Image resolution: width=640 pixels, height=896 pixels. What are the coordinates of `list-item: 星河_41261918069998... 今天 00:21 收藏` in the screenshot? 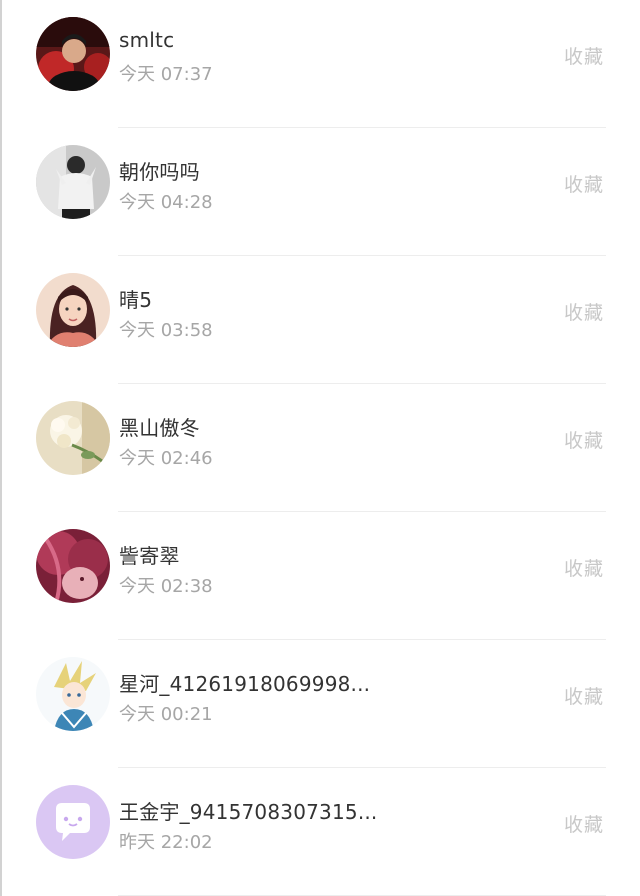 It's located at (320, 704).